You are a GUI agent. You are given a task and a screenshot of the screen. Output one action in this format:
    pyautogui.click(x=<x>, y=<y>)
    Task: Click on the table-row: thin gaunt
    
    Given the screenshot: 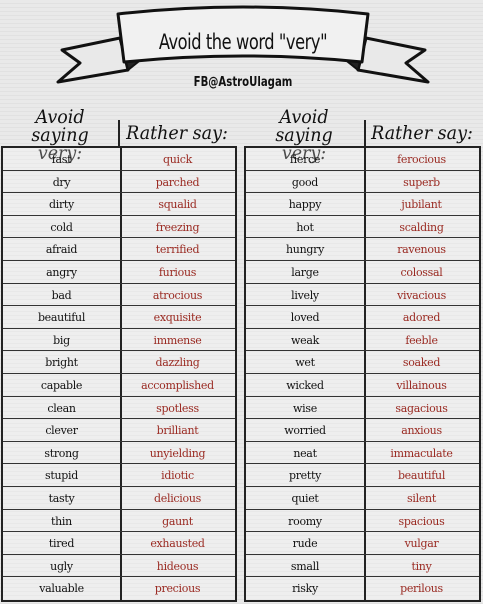 What is the action you would take?
    pyautogui.click(x=119, y=521)
    